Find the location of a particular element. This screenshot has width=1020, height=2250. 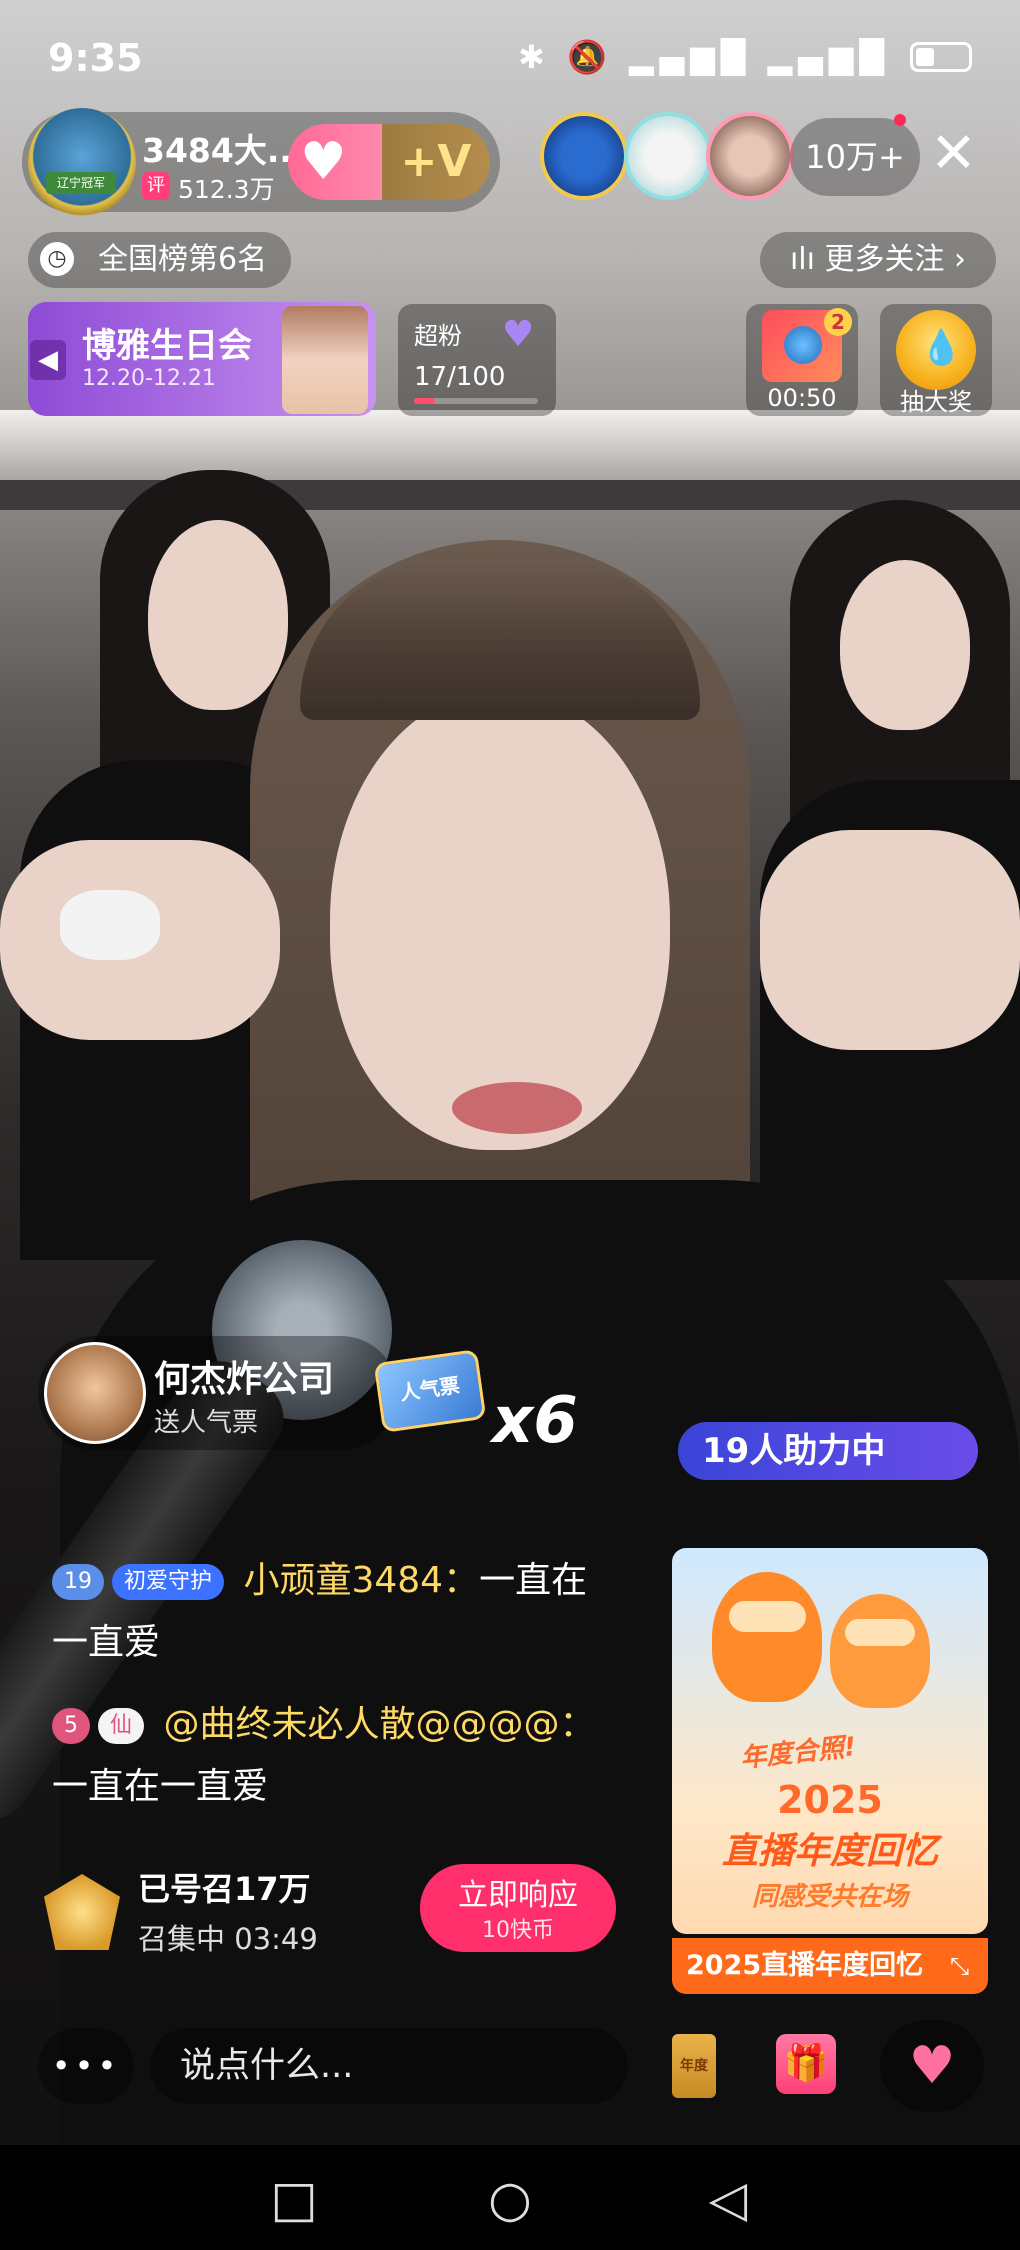

notification-dot is located at coordinates (900, 120).